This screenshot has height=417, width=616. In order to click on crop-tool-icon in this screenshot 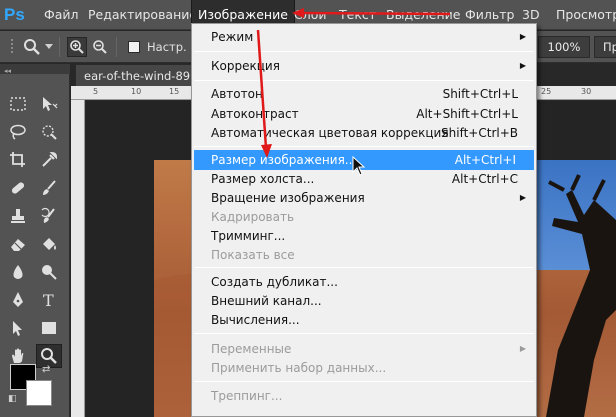, I will do `click(18, 160)`.